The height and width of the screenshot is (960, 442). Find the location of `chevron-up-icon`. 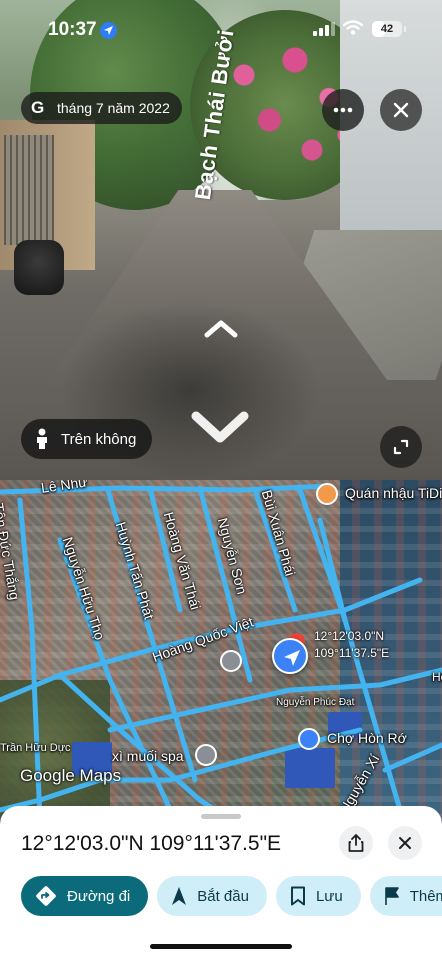

chevron-up-icon is located at coordinates (221, 330).